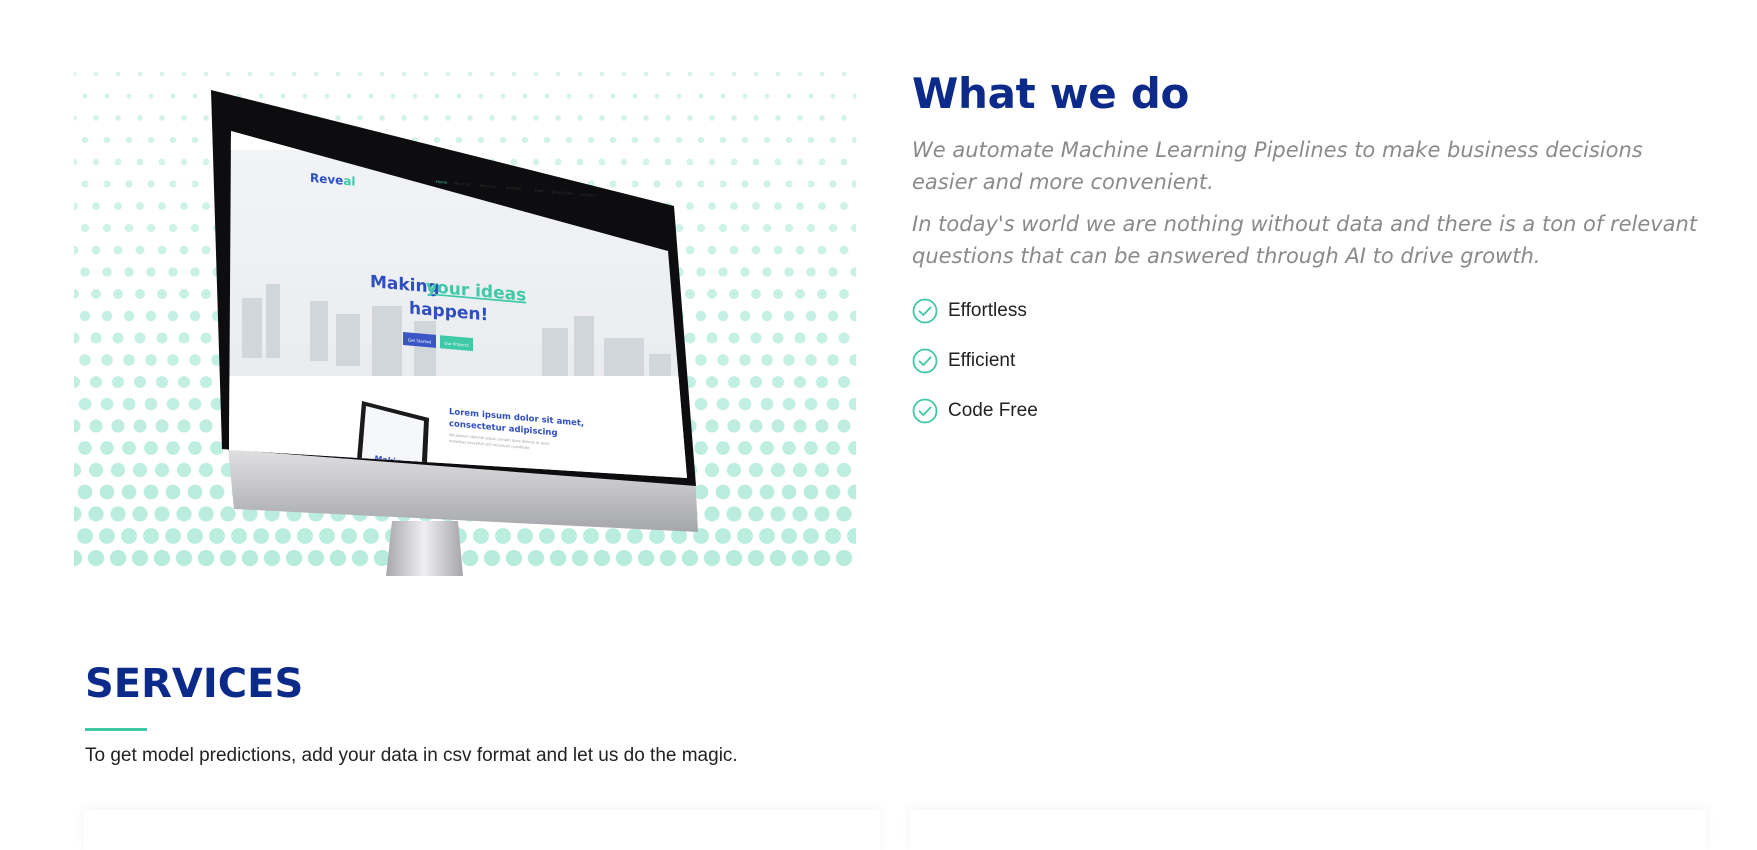 This screenshot has width=1757, height=850. I want to click on check-circle-icon, so click(925, 361).